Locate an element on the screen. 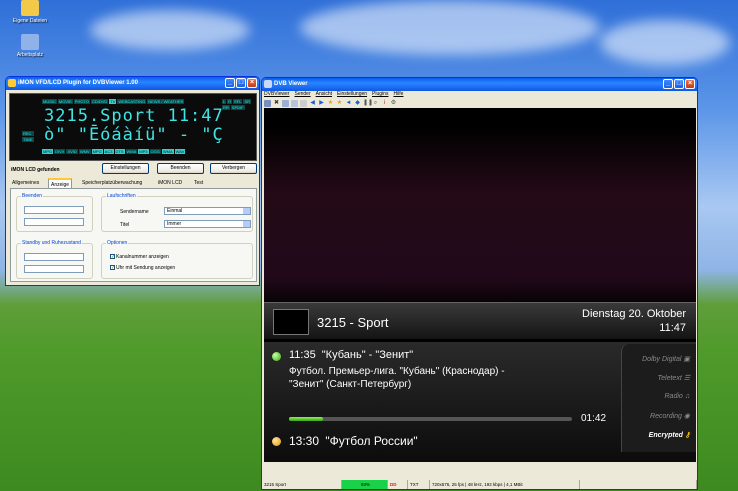 Image resolution: width=738 pixels, height=491 pixels. record-tool-icon is located at coordinates (303, 103).